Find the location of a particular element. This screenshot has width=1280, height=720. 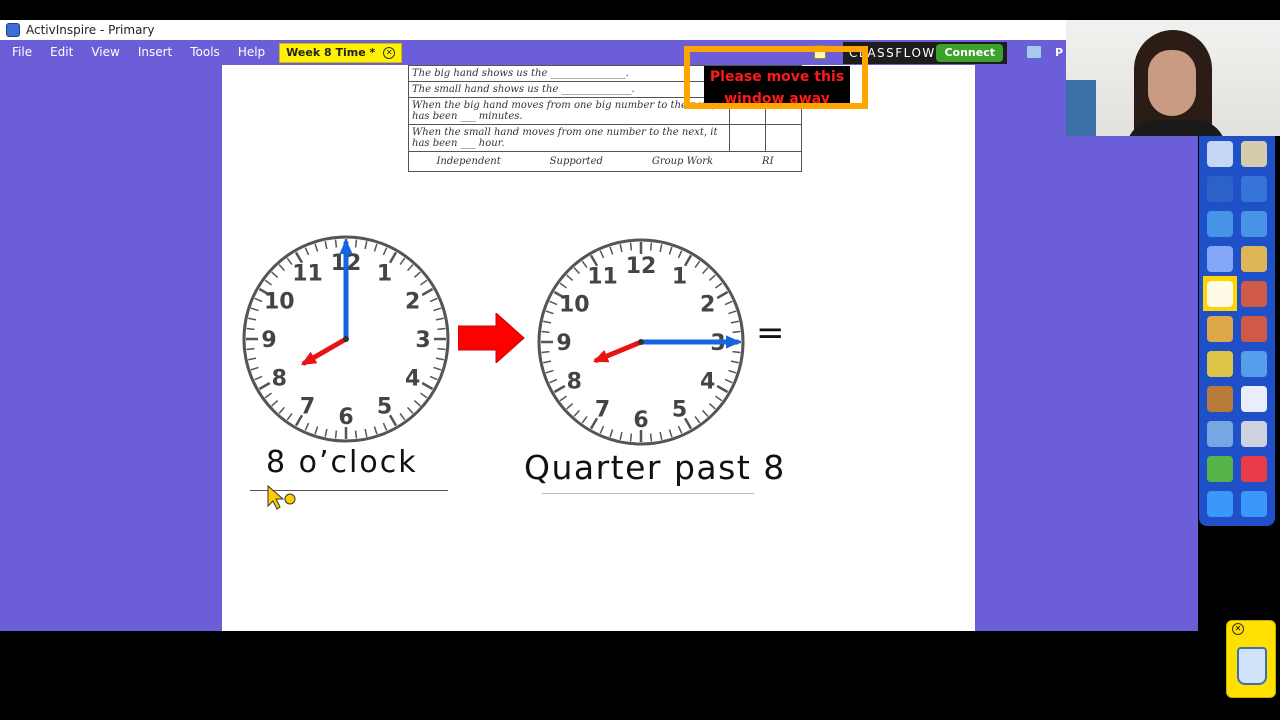

settings-icon-glyph is located at coordinates (1254, 293).